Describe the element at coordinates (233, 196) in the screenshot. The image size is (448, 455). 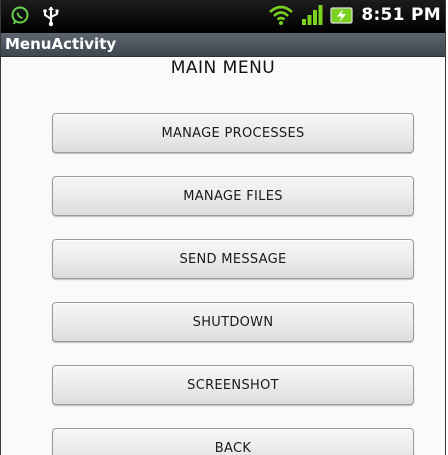
I see `manage-files-button: MANAGE FILES` at that location.